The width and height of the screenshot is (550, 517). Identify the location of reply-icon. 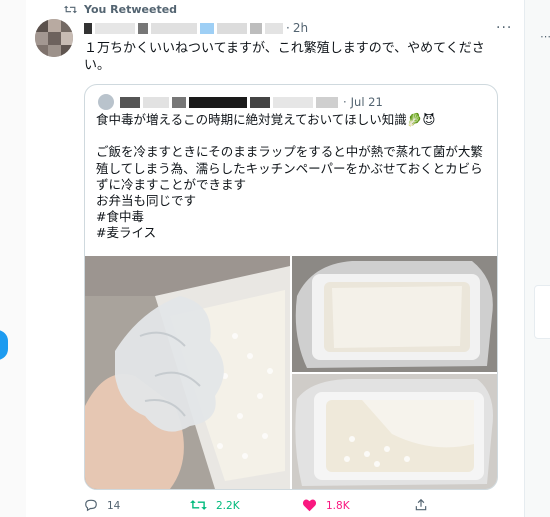
(91, 506).